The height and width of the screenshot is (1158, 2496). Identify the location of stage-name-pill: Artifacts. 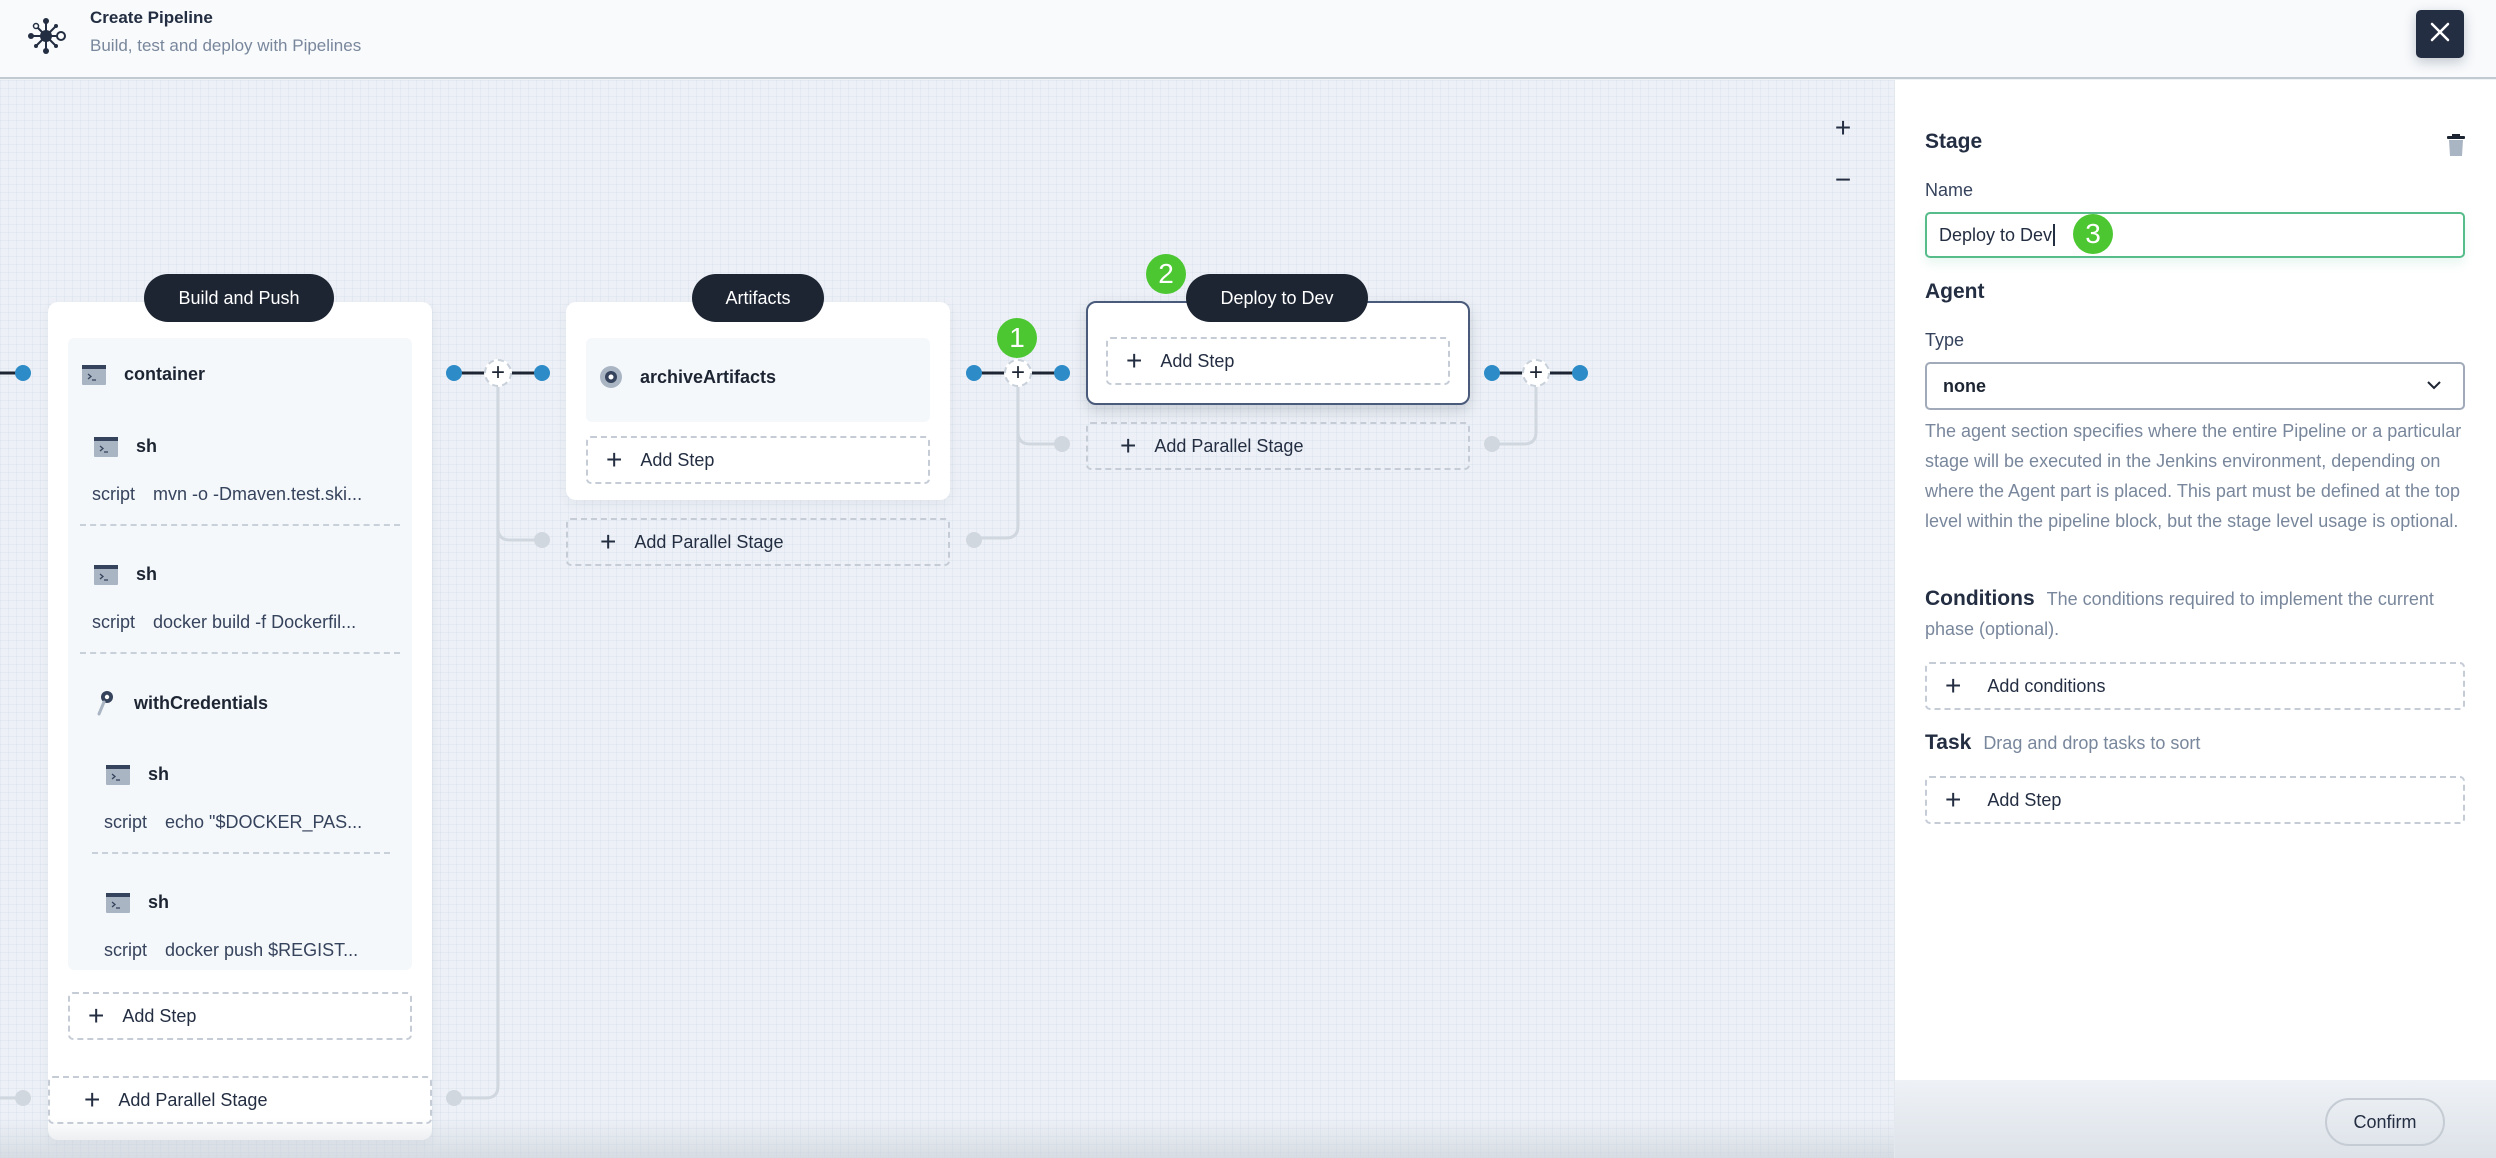
(758, 298).